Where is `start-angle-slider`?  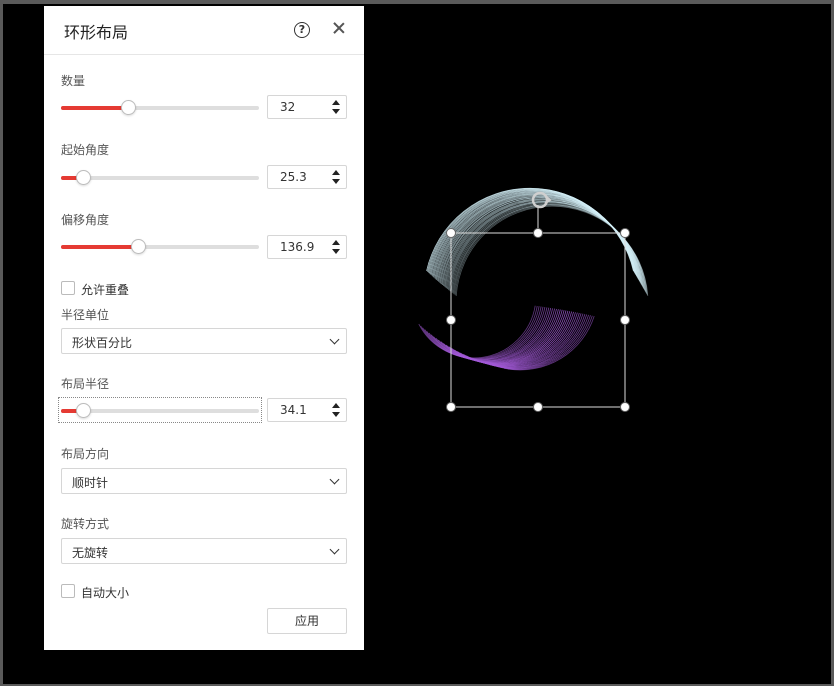
start-angle-slider is located at coordinates (160, 177).